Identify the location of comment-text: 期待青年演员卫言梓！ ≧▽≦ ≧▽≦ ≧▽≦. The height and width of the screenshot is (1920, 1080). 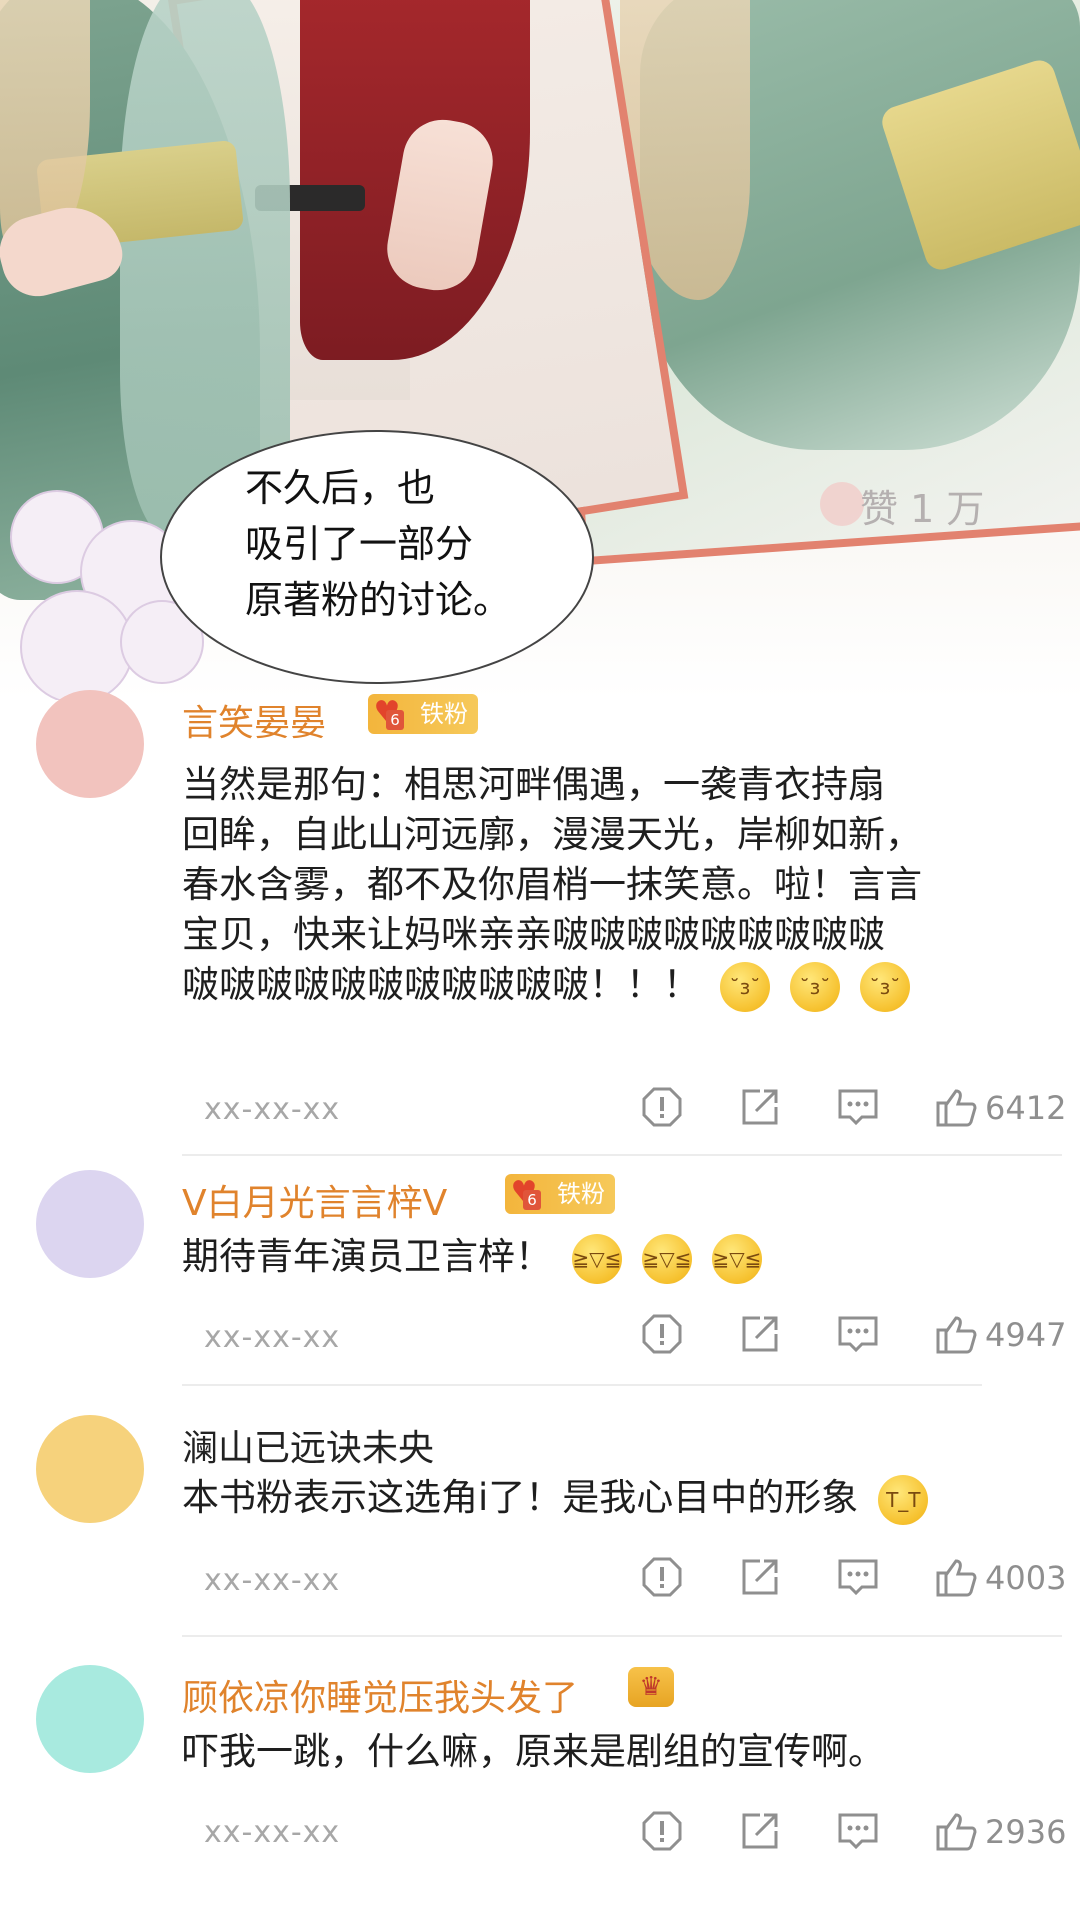
(607, 1258).